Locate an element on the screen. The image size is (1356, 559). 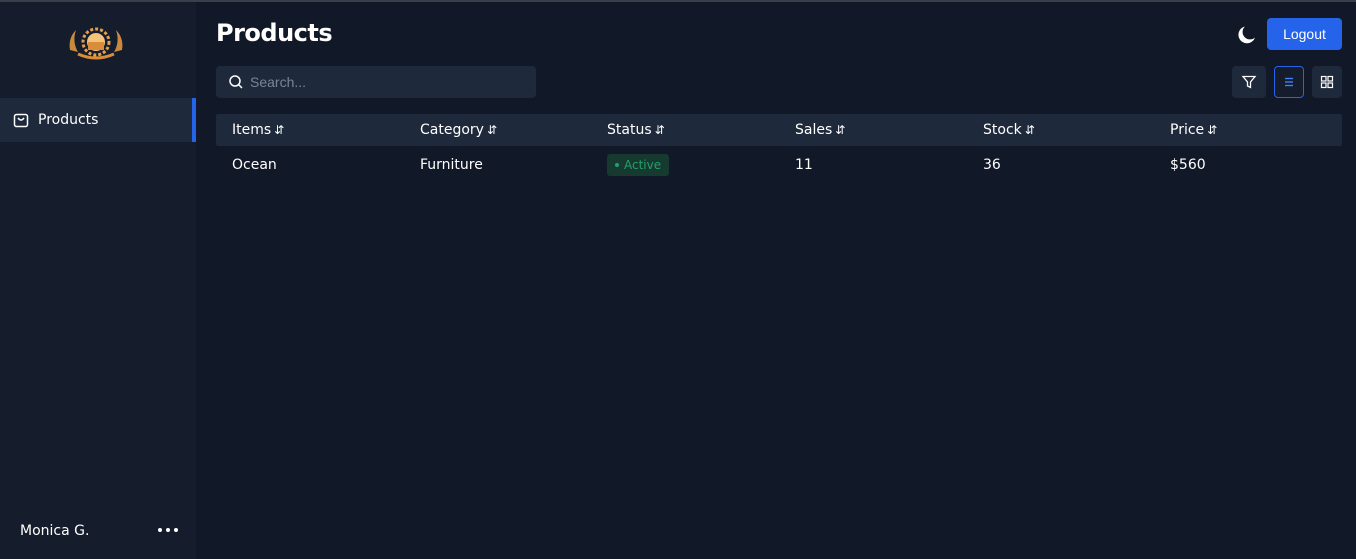
status-dot is located at coordinates (617, 165).